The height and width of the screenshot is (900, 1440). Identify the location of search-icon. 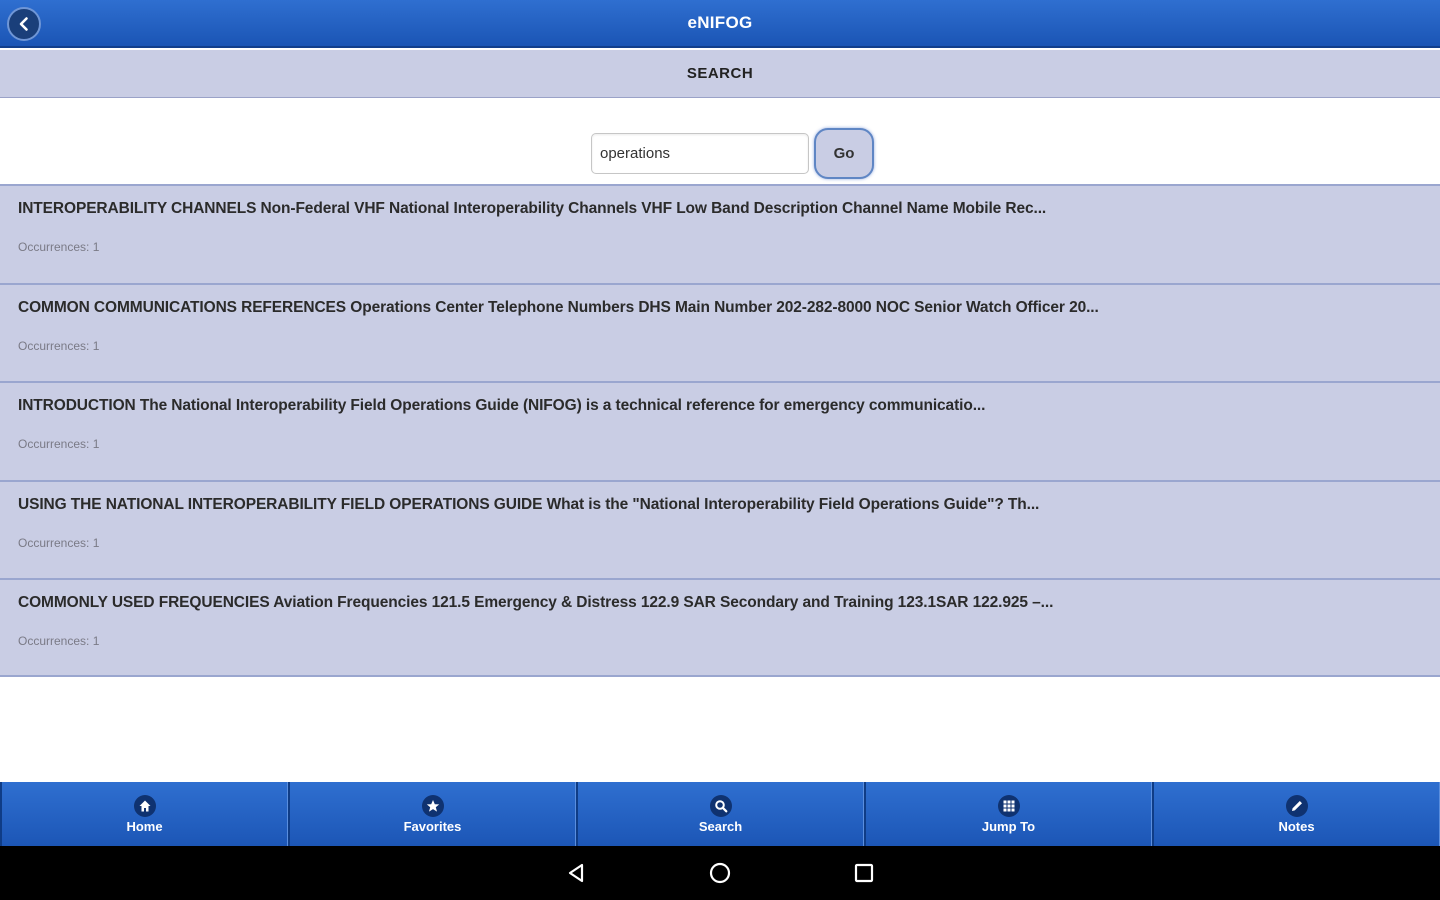
(720, 805).